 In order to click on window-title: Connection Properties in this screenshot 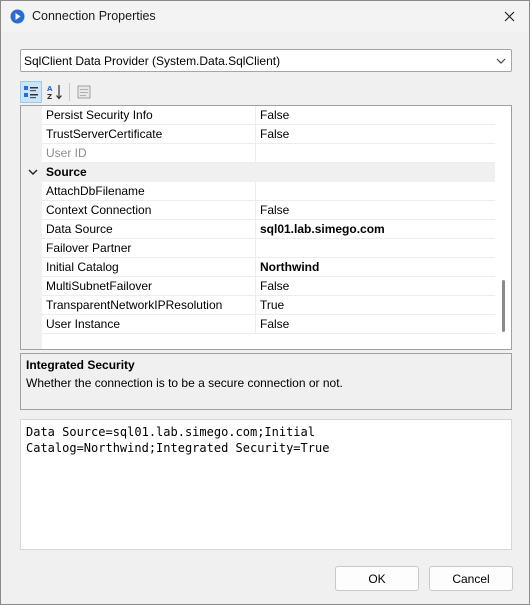, I will do `click(94, 16)`.